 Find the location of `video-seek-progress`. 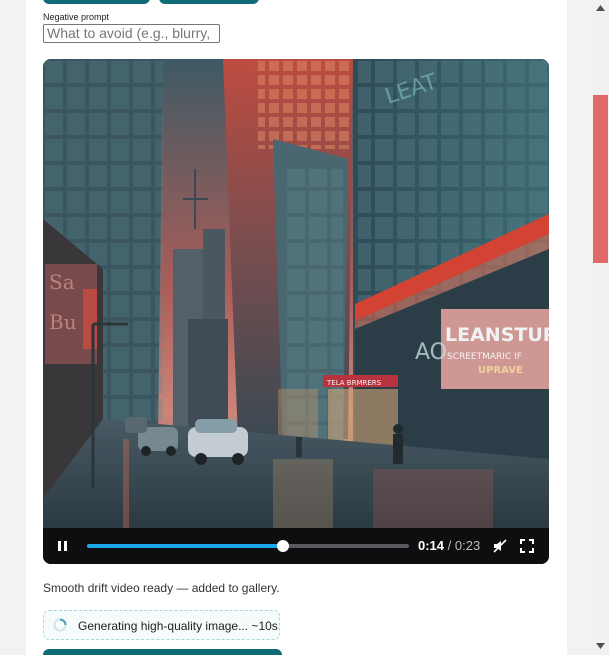

video-seek-progress is located at coordinates (185, 546).